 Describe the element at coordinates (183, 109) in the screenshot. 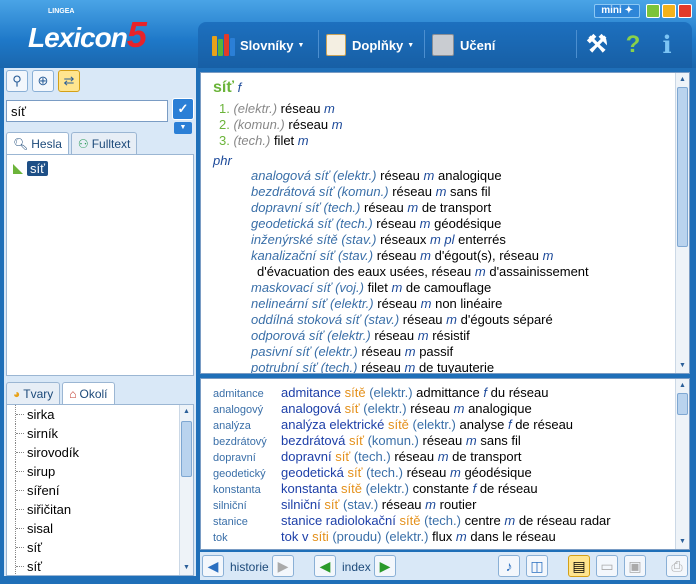

I see `confirm-search-button: ✓` at that location.